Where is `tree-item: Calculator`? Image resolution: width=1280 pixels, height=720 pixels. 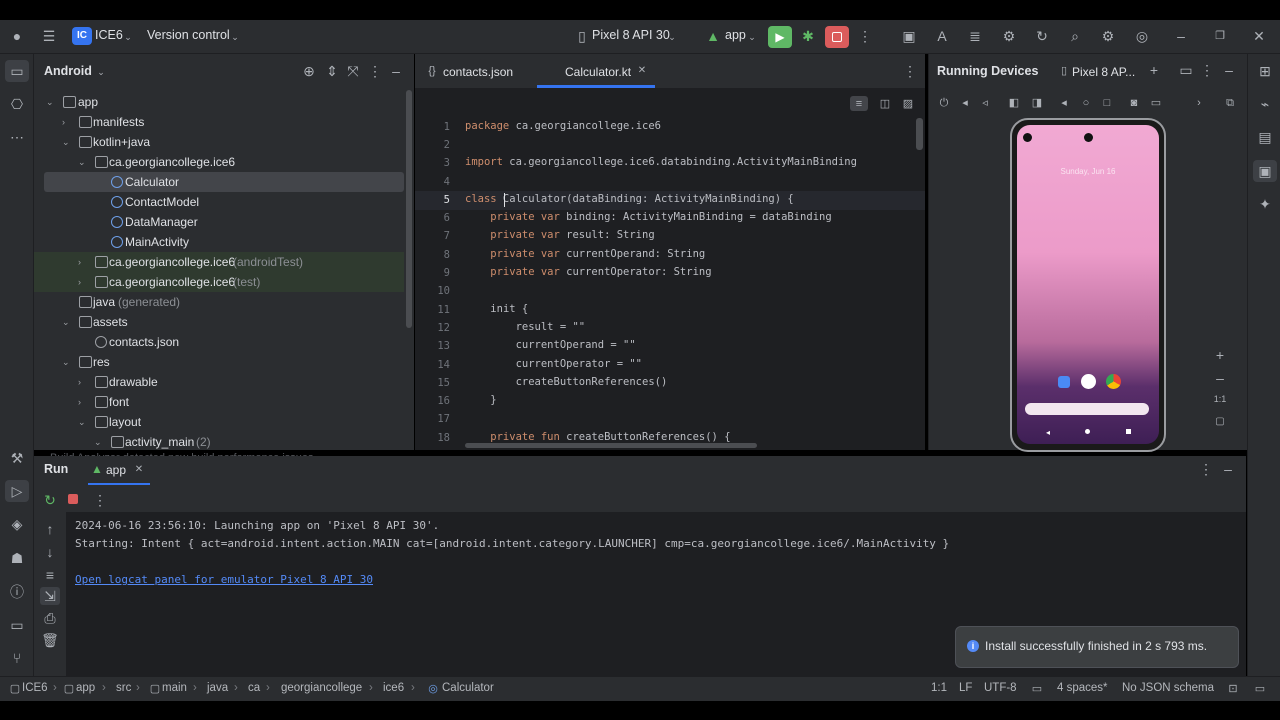 tree-item: Calculator is located at coordinates (219, 182).